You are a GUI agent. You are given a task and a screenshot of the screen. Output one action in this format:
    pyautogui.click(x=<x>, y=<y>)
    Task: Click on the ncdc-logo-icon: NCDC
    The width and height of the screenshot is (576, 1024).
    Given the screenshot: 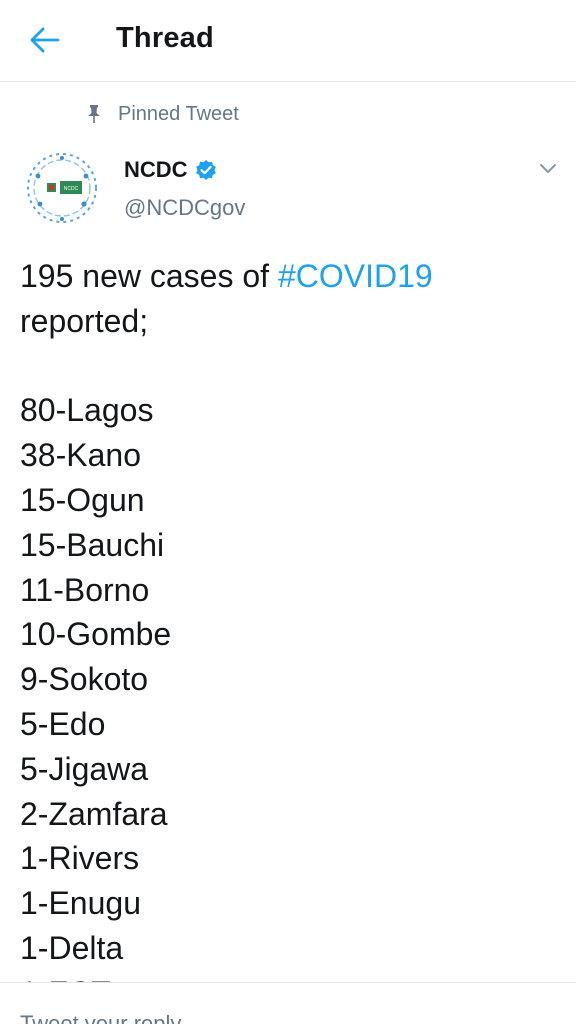 What is the action you would take?
    pyautogui.click(x=62, y=188)
    